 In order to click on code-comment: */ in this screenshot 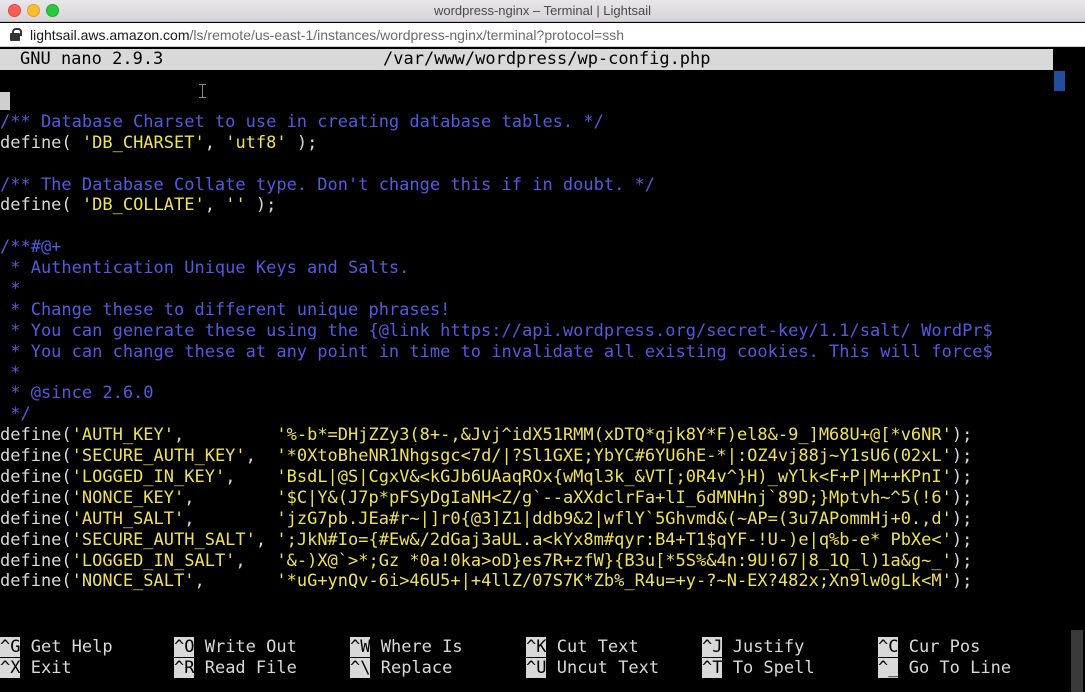, I will do `click(15, 414)`.